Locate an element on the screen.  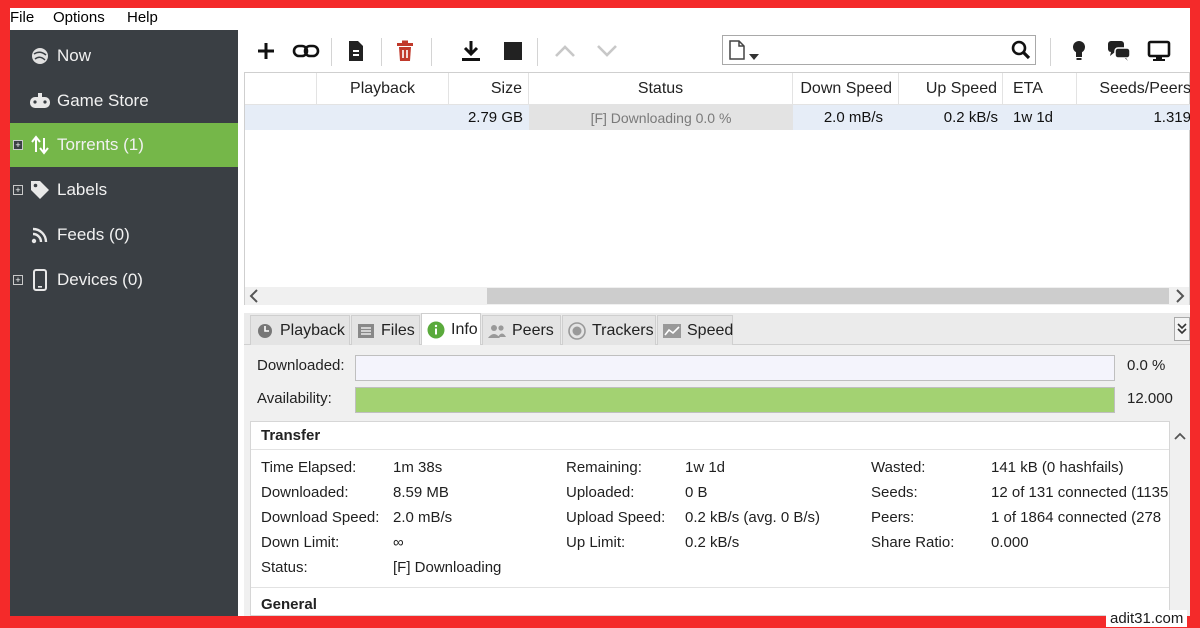
tag-icon is located at coordinates (40, 190).